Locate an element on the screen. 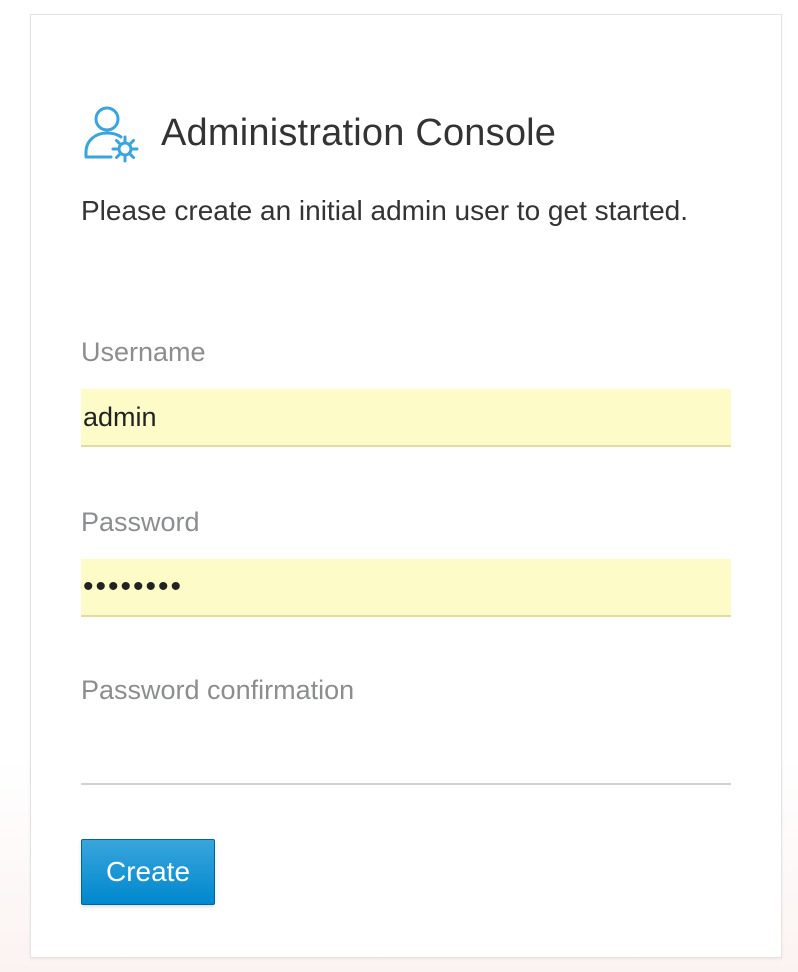 The height and width of the screenshot is (972, 798). password-label: Password is located at coordinates (140, 522).